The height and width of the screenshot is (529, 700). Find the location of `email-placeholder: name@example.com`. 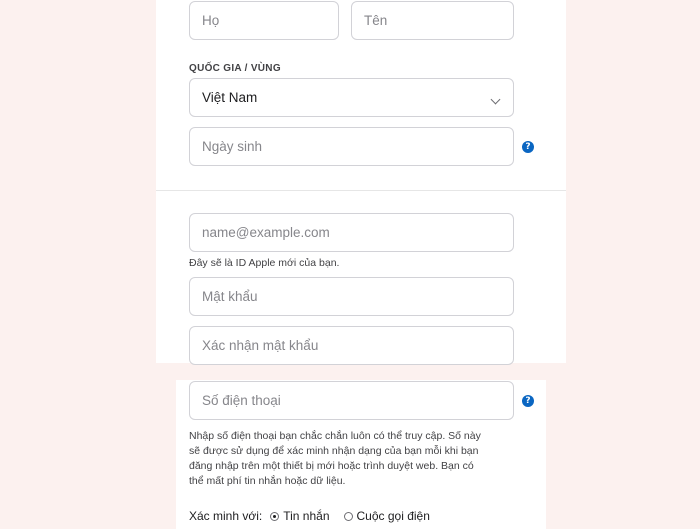

email-placeholder: name@example.com is located at coordinates (266, 232).